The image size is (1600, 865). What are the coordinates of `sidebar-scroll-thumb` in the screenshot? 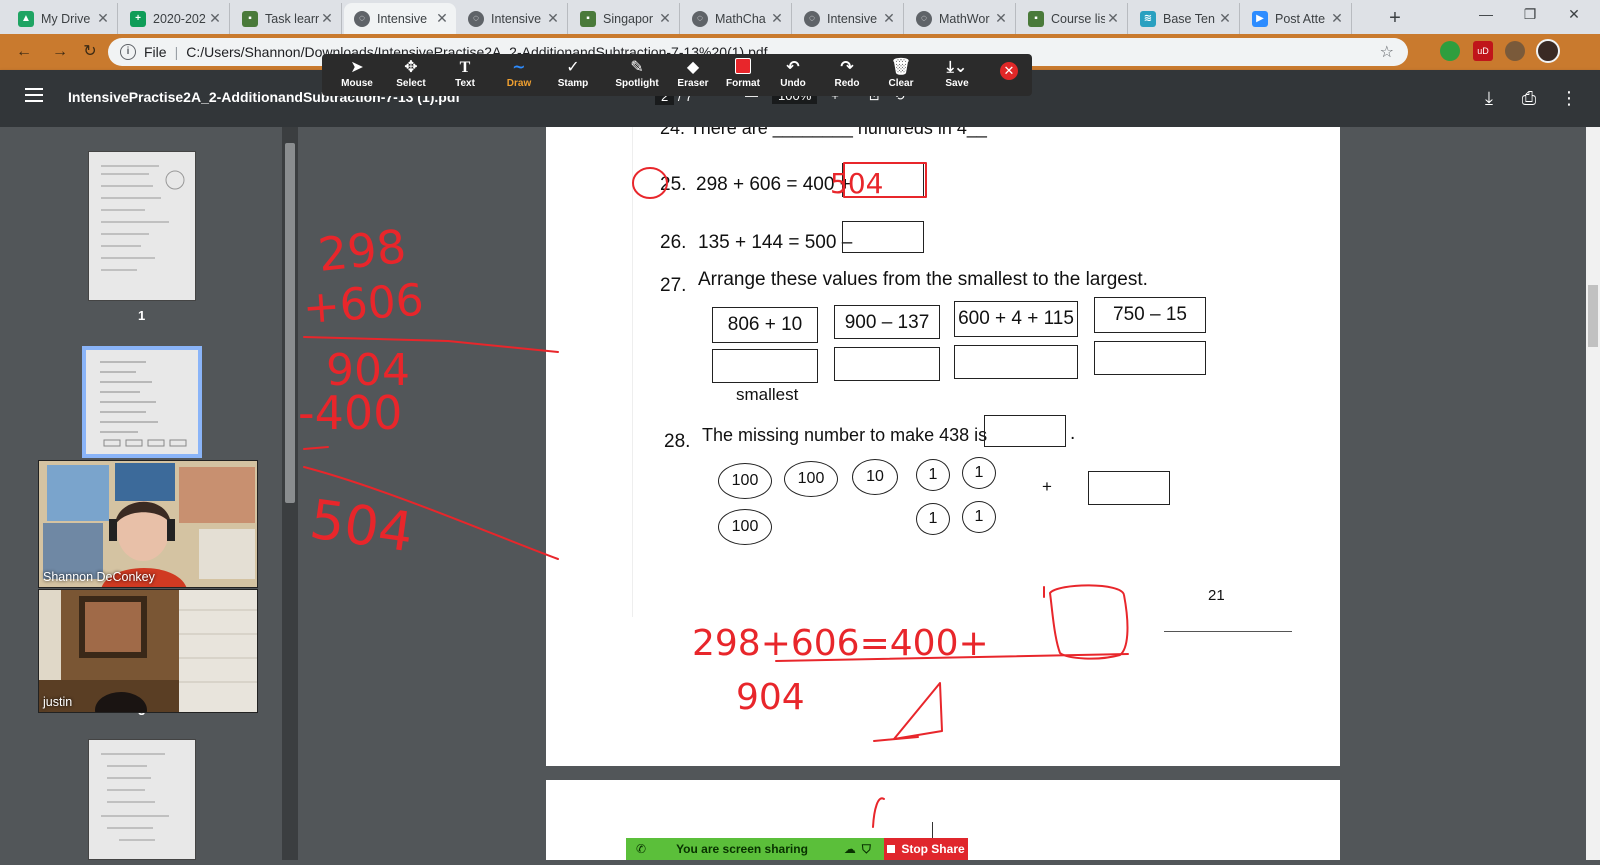 It's located at (290, 323).